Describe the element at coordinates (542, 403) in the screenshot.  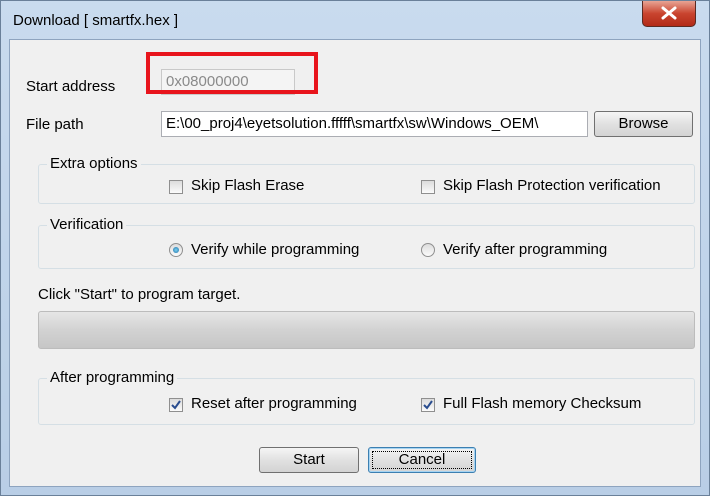
I see `checksum-label: Full Flash memory Checksum` at that location.